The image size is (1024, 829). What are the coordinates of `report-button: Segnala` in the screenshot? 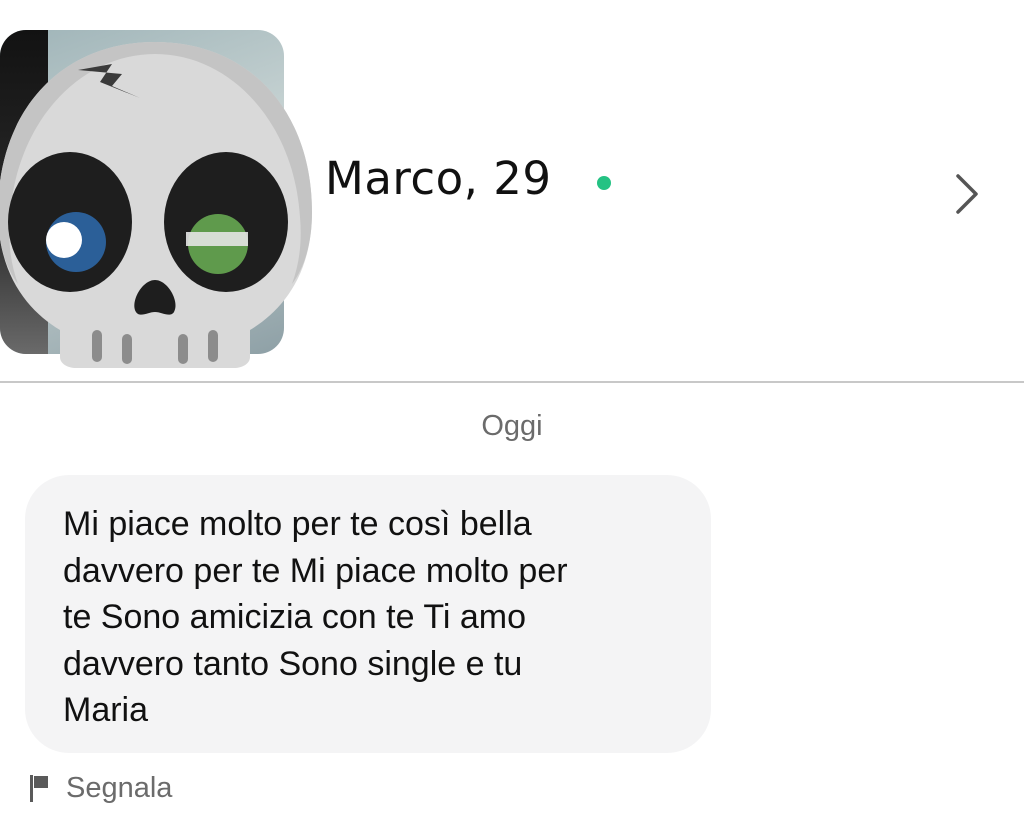 It's located at (100, 788).